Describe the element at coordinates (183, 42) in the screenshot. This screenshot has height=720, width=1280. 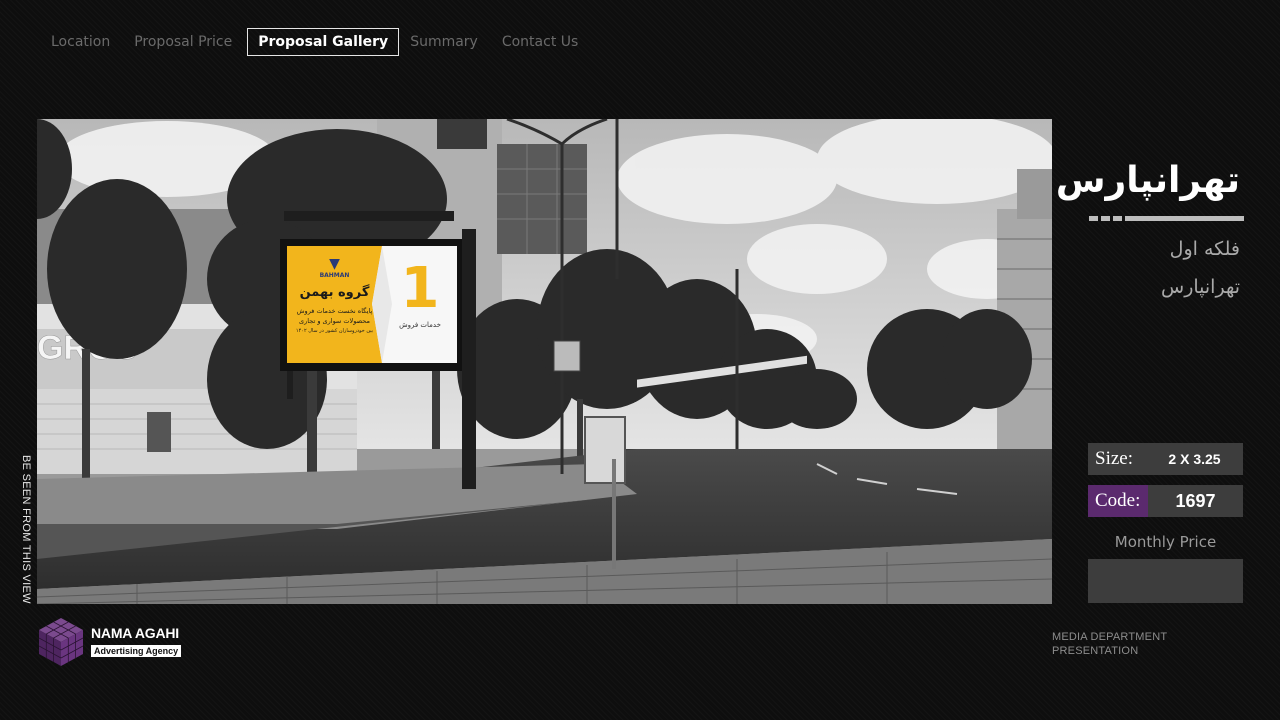
I see `nav-proposal-price: Proposal Price` at that location.